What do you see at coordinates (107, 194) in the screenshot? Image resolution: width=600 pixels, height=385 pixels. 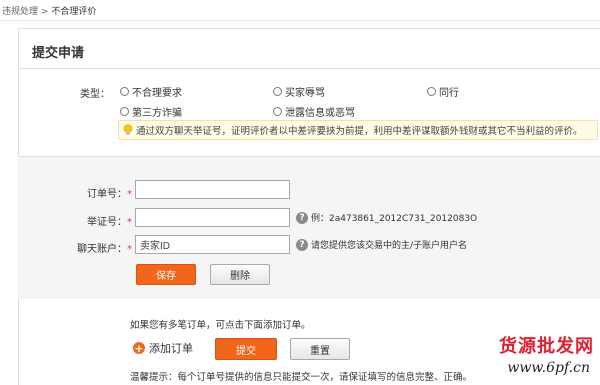 I see `order-number-label-text: 订单号：` at bounding box center [107, 194].